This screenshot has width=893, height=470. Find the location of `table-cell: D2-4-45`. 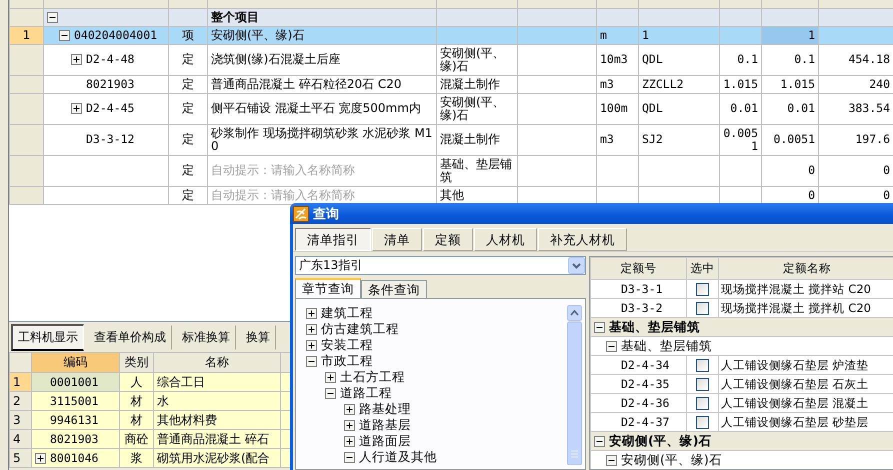

table-cell: D2-4-45 is located at coordinates (106, 108).